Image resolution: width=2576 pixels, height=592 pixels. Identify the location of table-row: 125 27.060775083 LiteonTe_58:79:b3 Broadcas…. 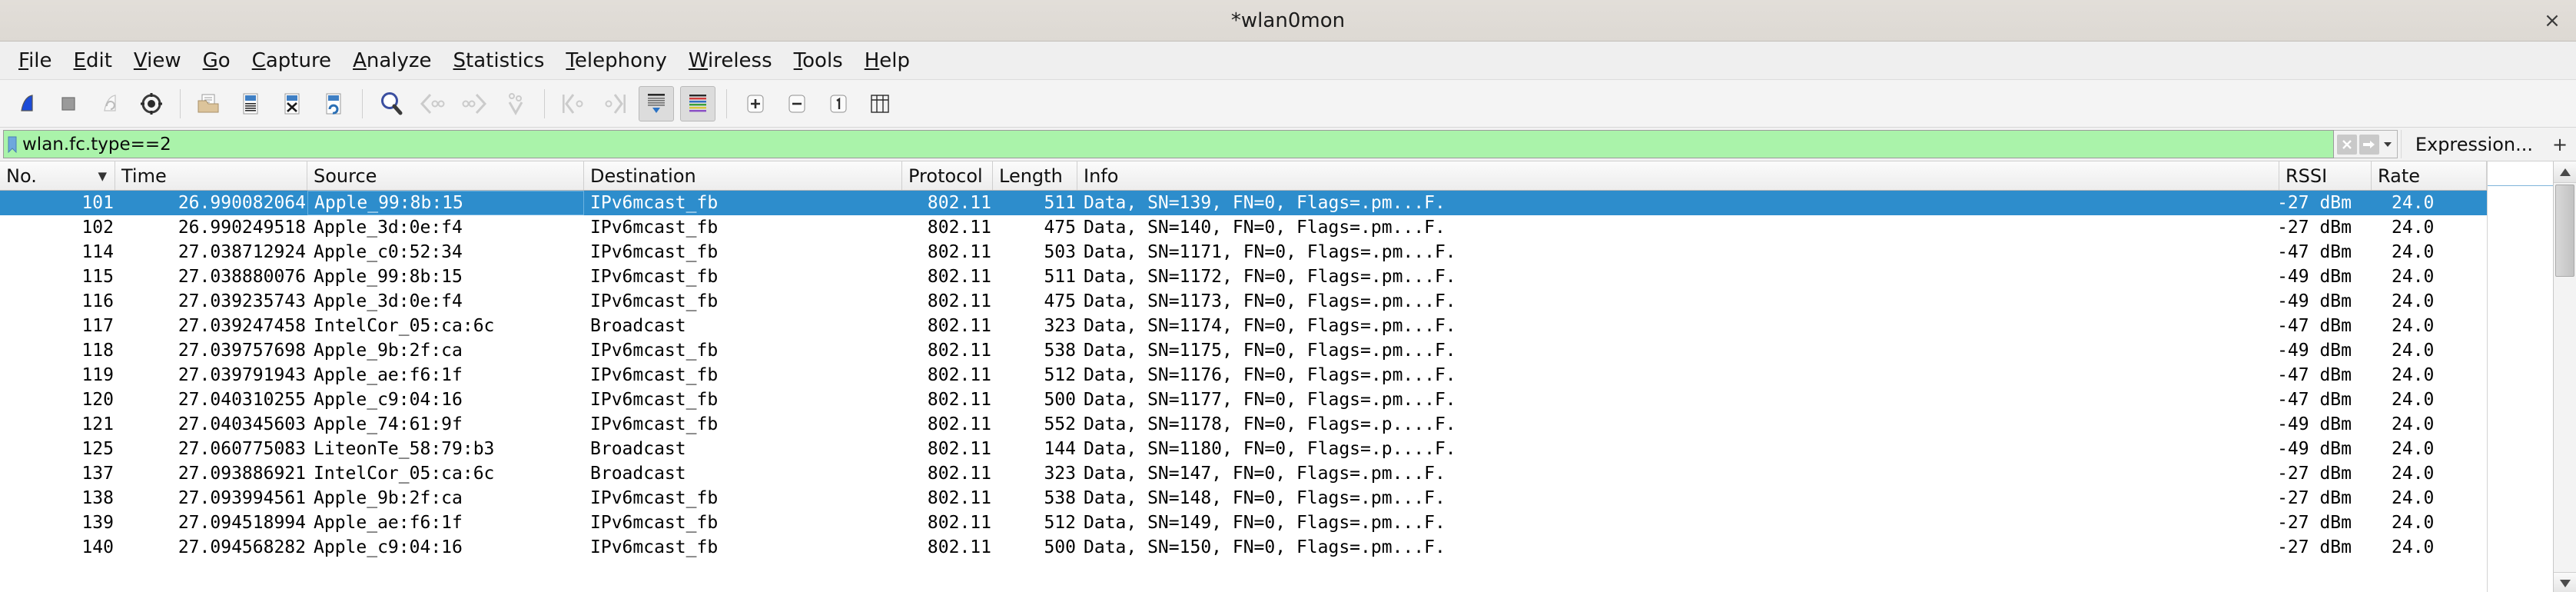
(1243, 449).